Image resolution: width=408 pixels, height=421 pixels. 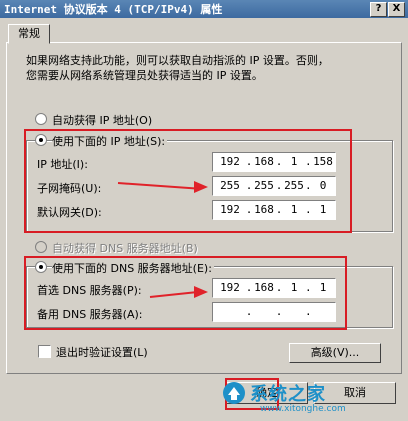 I want to click on dns-manual-radio, so click(x=41, y=267).